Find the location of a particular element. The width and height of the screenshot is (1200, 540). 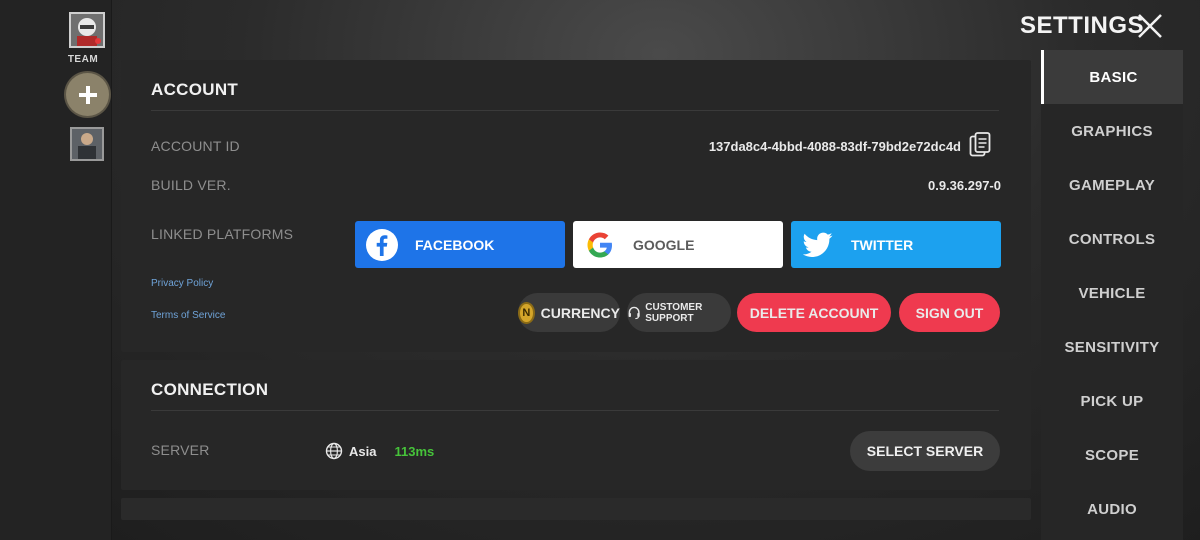

twitter-icon is located at coordinates (818, 245).